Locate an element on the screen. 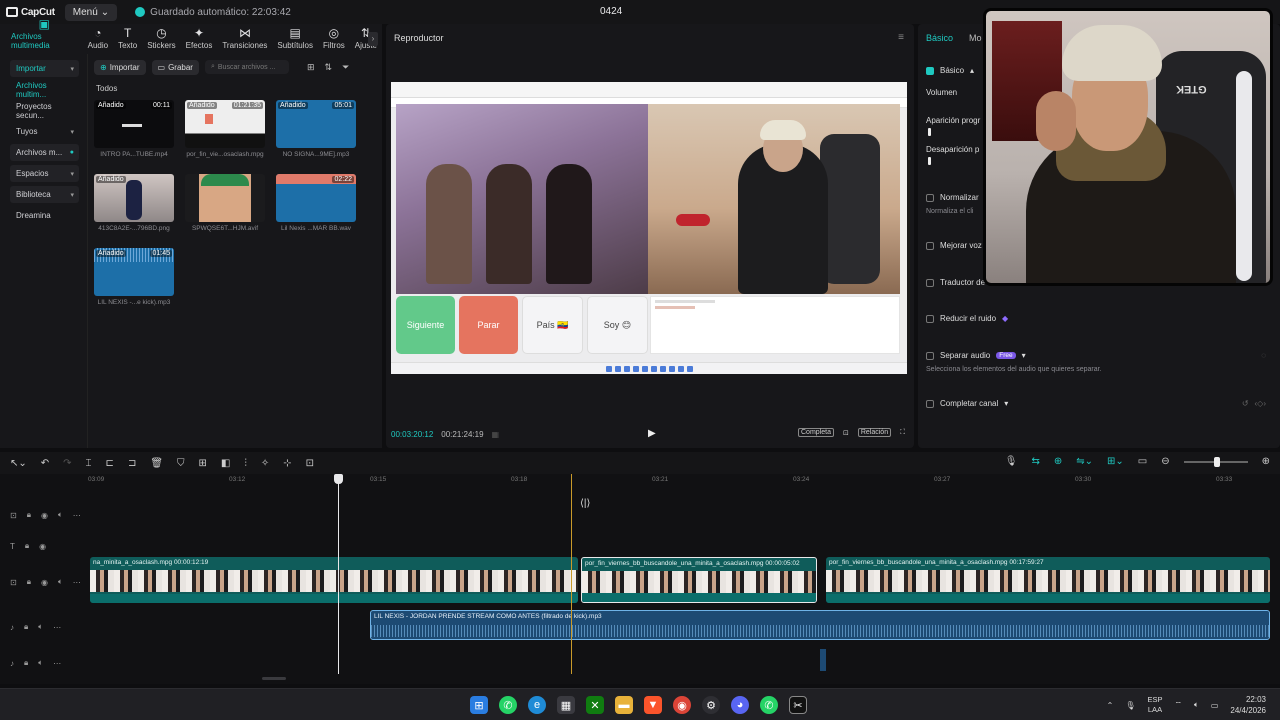 This screenshot has width=1280, height=720. chrome-icon: ◉ is located at coordinates (682, 705).